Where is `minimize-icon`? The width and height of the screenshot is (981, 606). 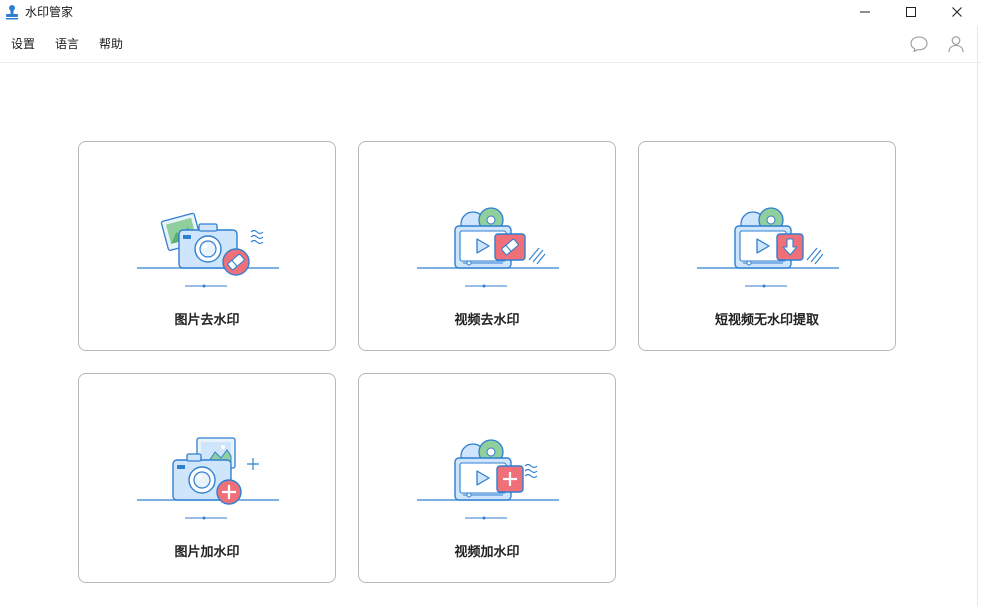 minimize-icon is located at coordinates (865, 12).